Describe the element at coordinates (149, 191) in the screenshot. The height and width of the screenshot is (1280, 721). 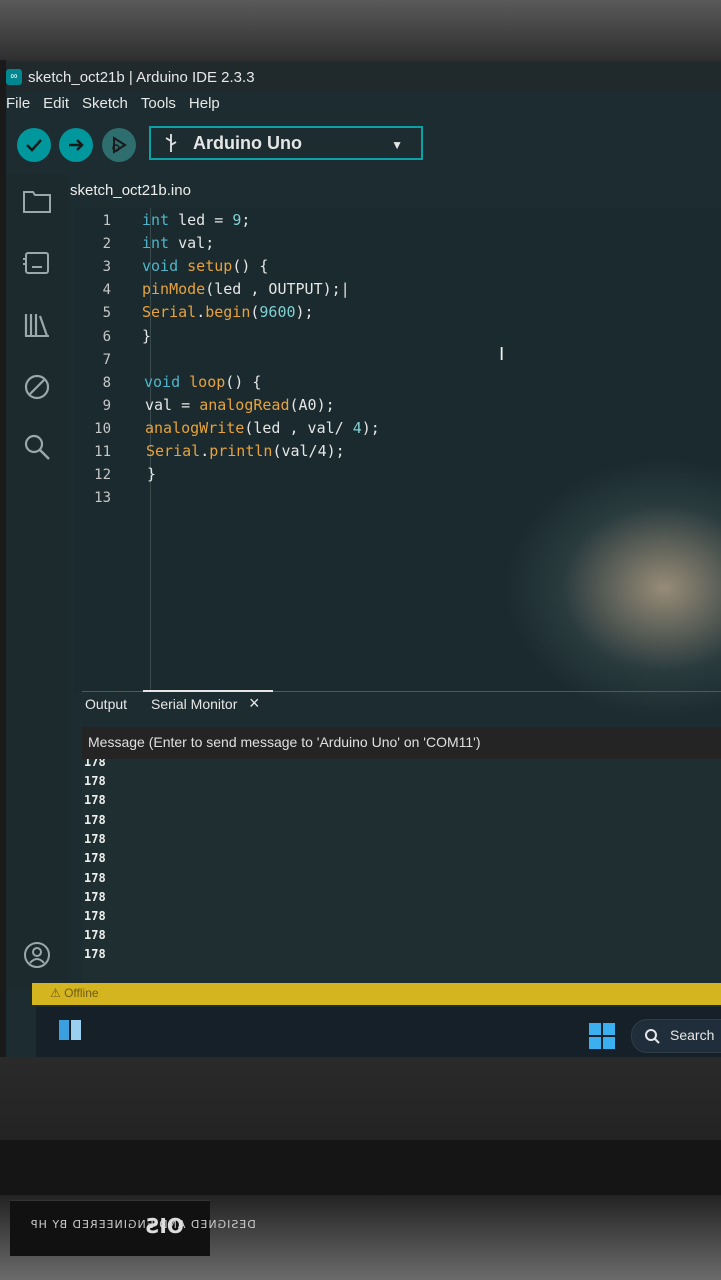
I see `file-tab: sketch_oct21b.ino` at that location.